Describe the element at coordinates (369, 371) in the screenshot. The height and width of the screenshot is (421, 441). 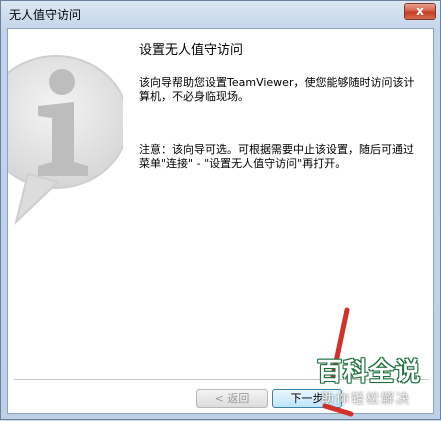
I see `watermark-title: 百科全说` at that location.